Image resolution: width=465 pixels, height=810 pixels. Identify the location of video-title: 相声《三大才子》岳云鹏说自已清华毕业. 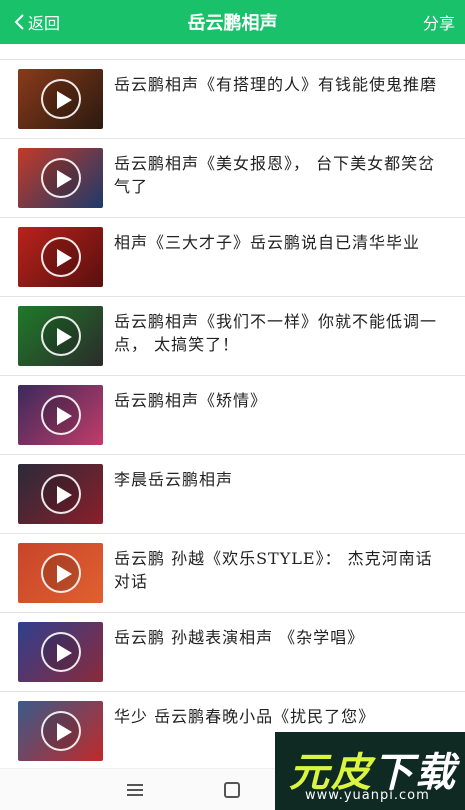
(267, 242).